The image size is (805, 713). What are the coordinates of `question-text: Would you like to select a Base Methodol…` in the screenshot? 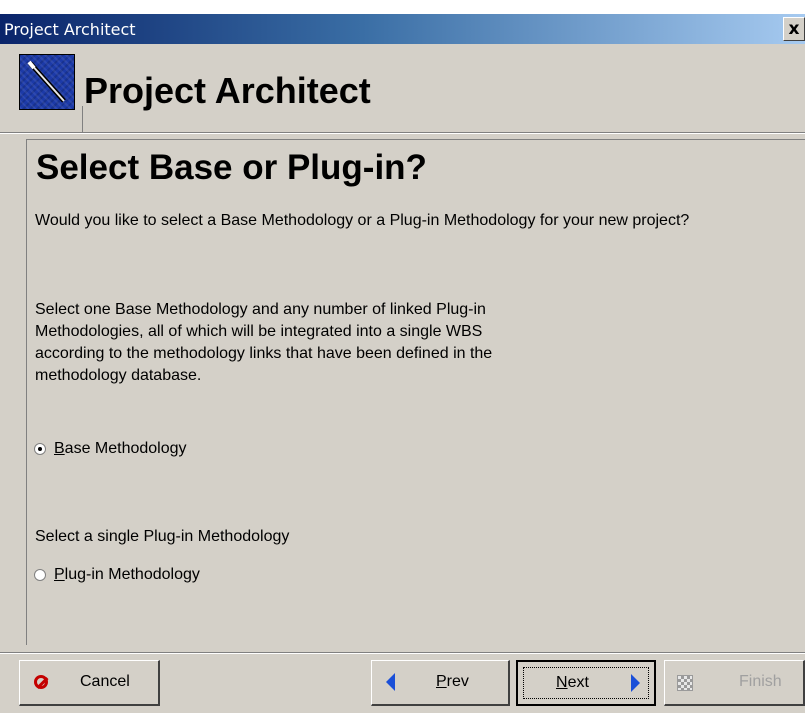 It's located at (362, 220).